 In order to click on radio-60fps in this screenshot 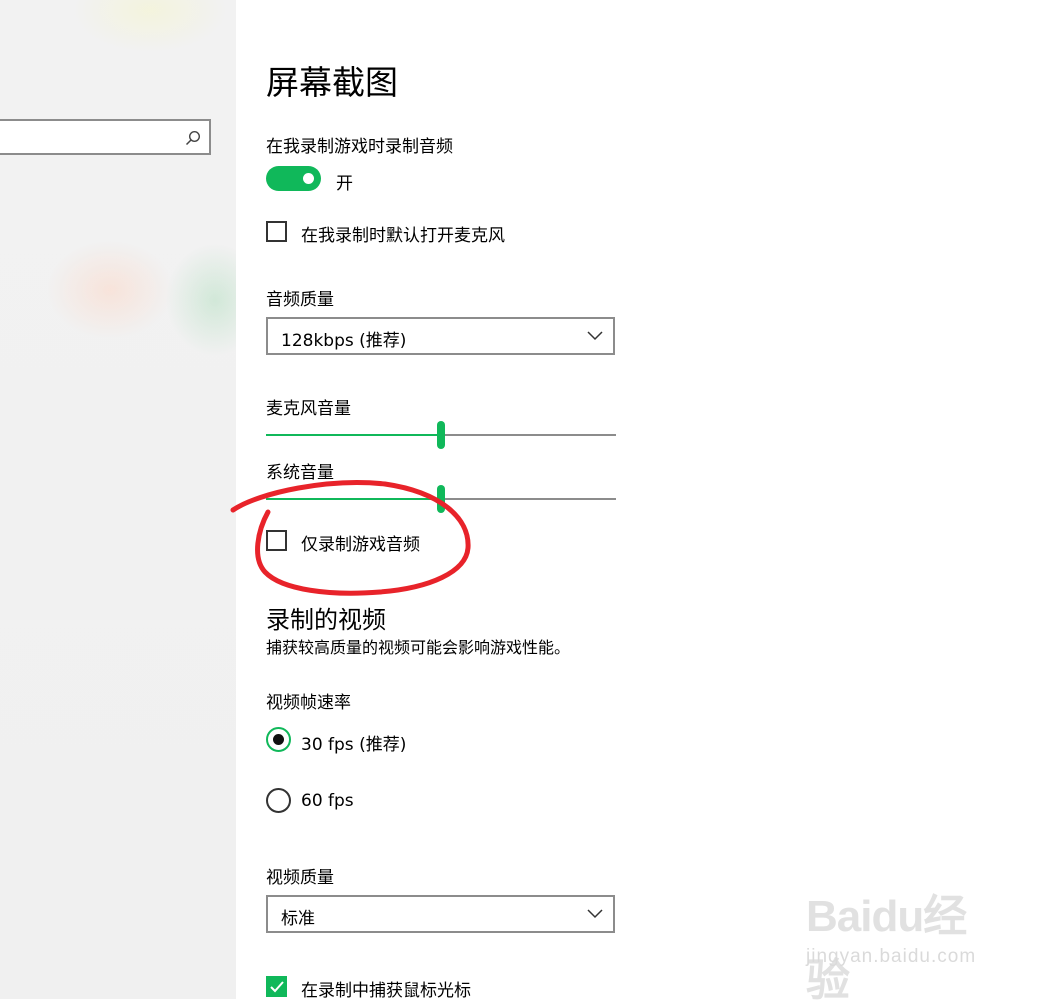, I will do `click(278, 800)`.